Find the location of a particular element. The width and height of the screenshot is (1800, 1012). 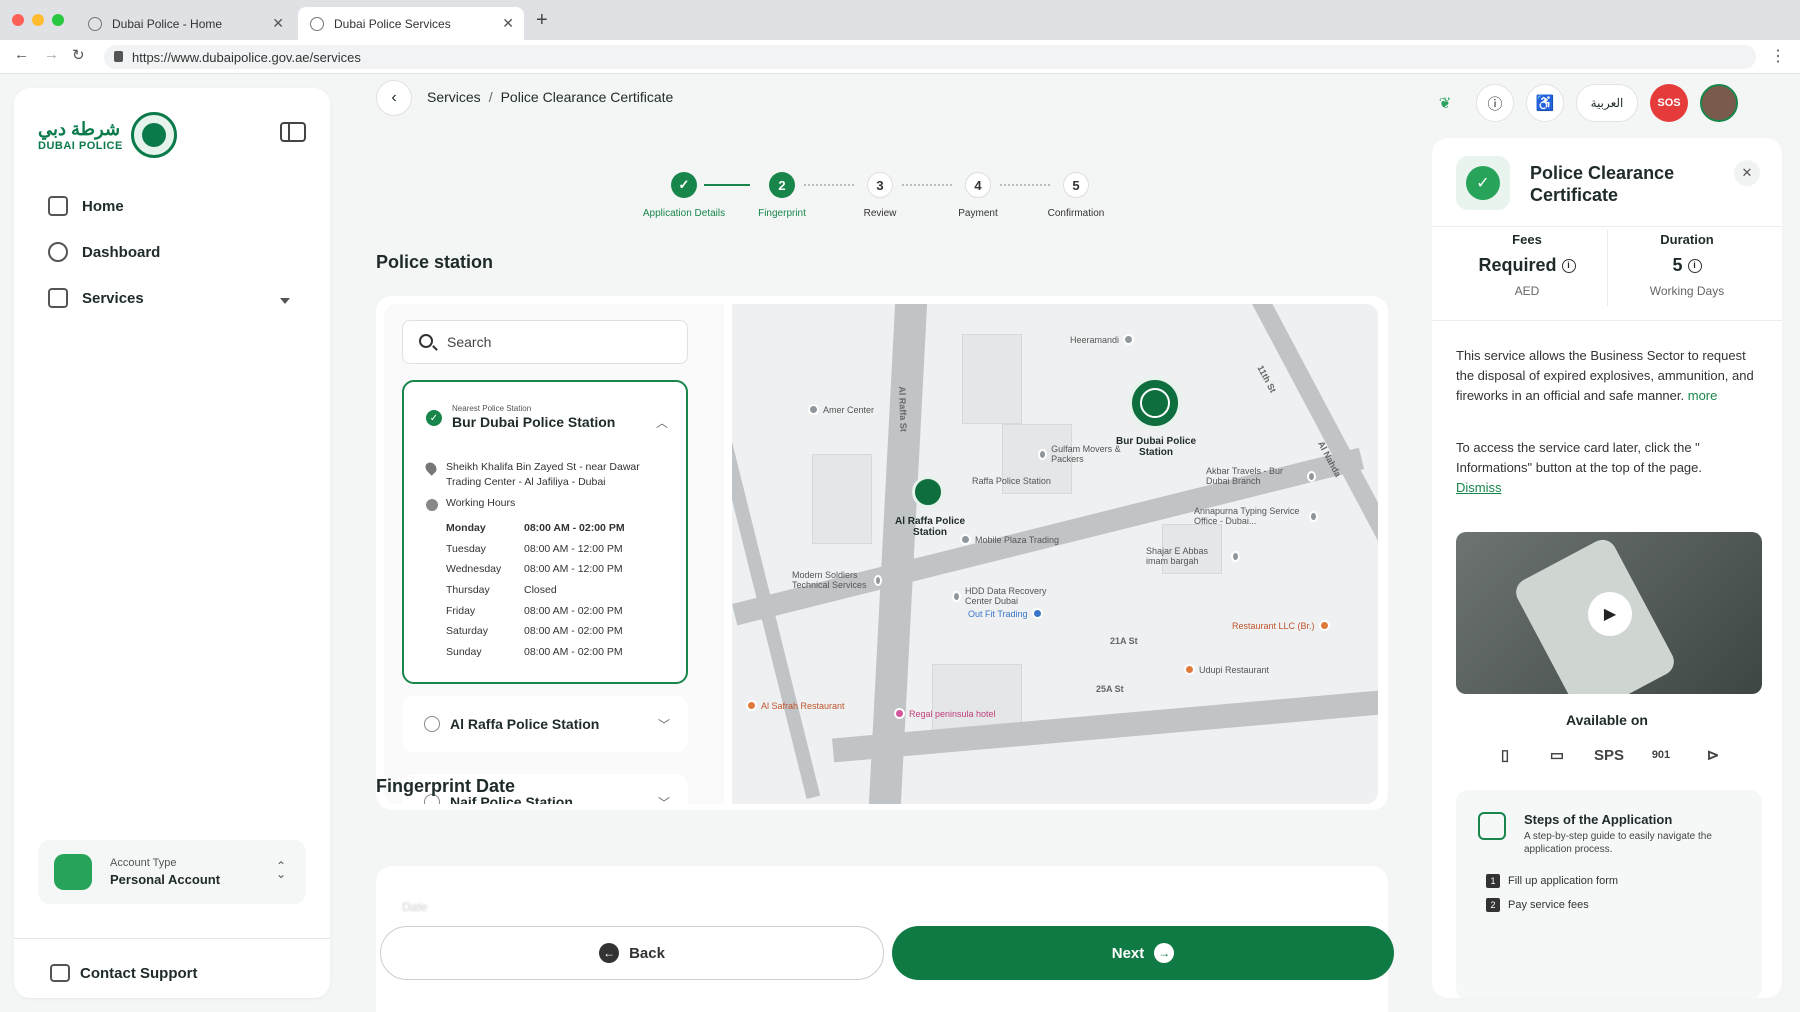

poi-label: Mobile Plaza Trading is located at coordinates (1017, 539).